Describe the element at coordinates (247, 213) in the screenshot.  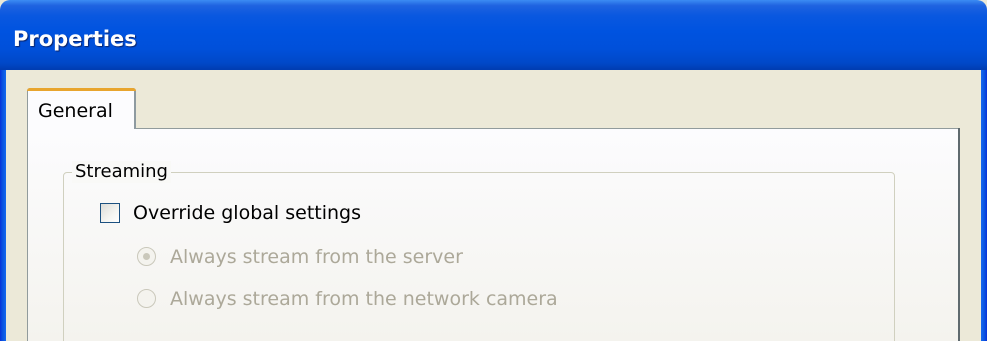
I see `override-global-settings-label: Override global settings` at that location.